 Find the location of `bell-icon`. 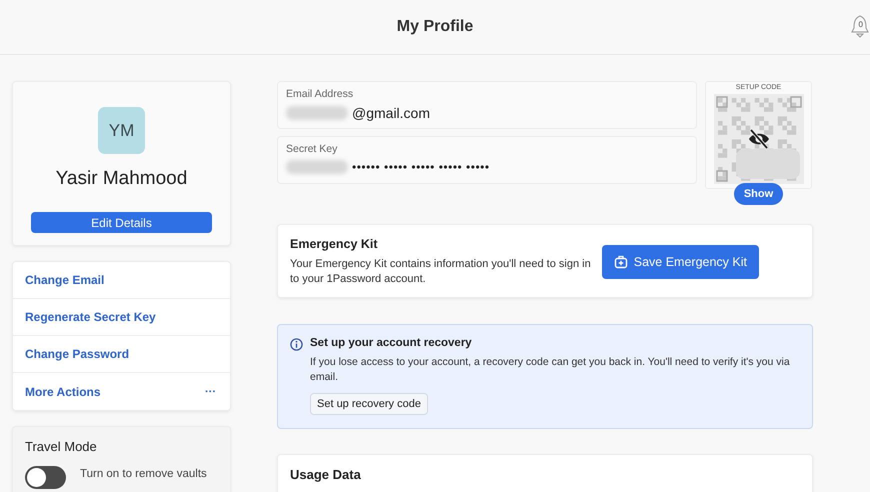

bell-icon is located at coordinates (860, 26).